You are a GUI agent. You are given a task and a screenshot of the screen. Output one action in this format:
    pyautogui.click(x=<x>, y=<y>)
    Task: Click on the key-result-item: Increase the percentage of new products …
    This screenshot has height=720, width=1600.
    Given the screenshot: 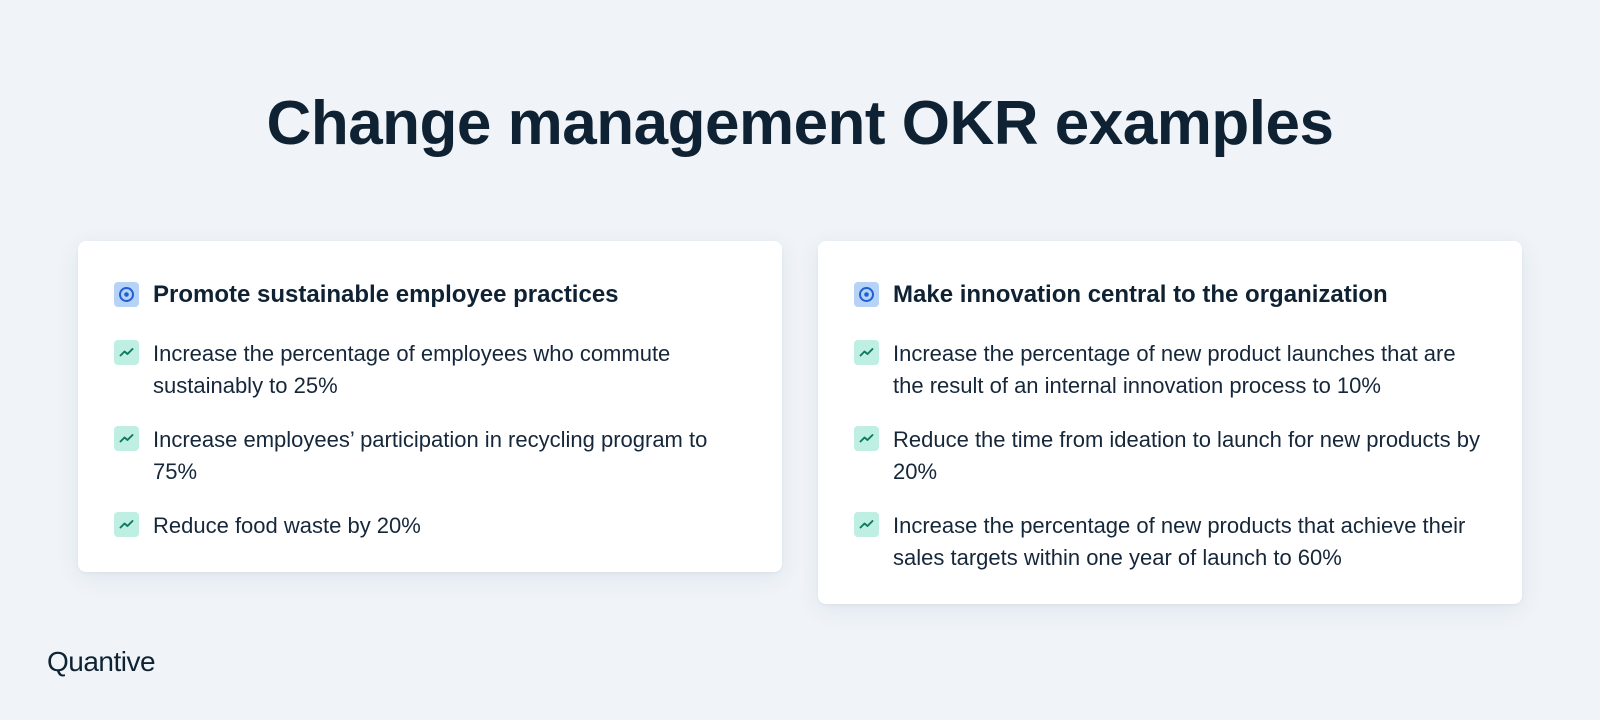 What is the action you would take?
    pyautogui.click(x=1170, y=542)
    